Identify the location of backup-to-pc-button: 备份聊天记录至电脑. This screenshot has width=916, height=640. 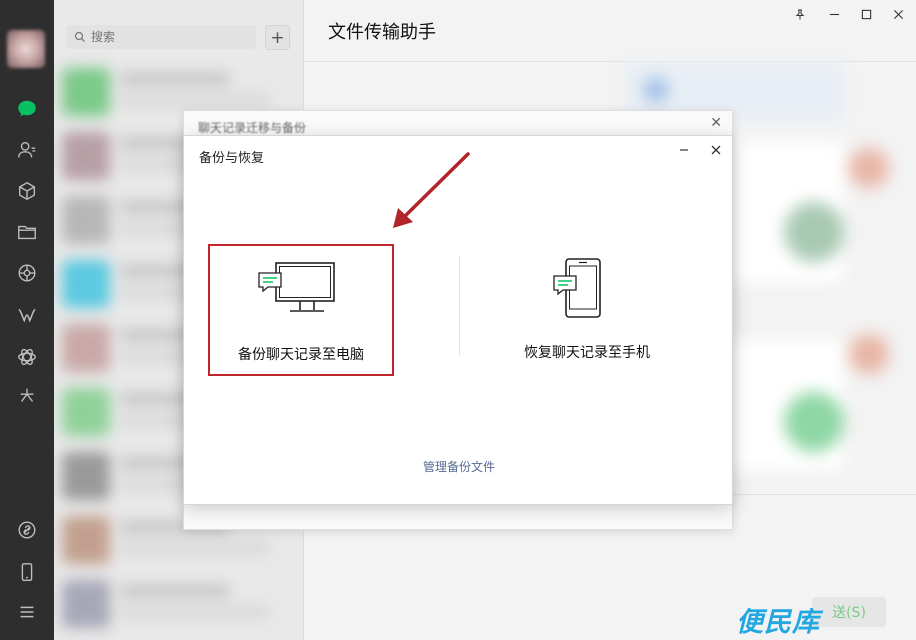
(301, 310).